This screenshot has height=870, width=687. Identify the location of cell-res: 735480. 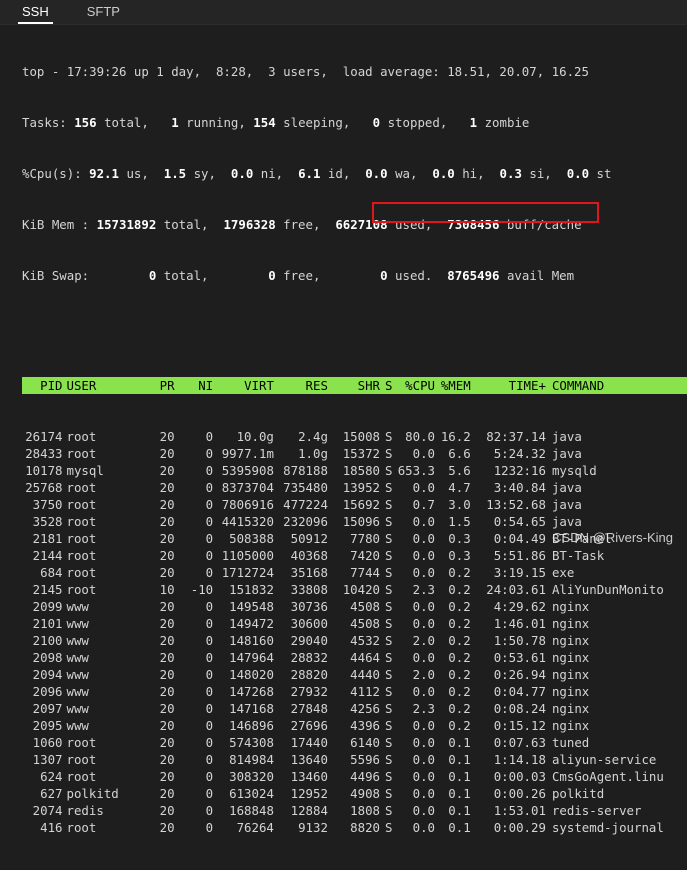
(301, 487).